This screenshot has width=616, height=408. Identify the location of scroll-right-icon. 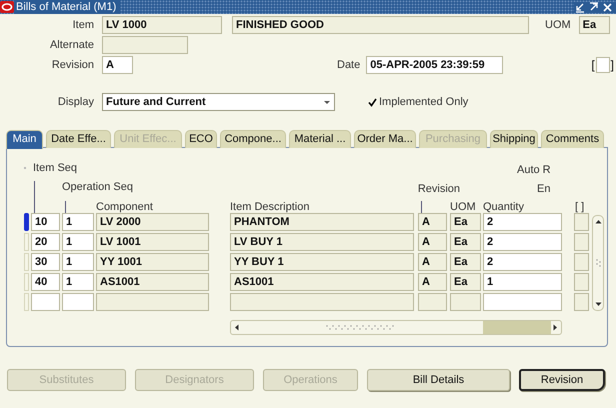
(555, 327).